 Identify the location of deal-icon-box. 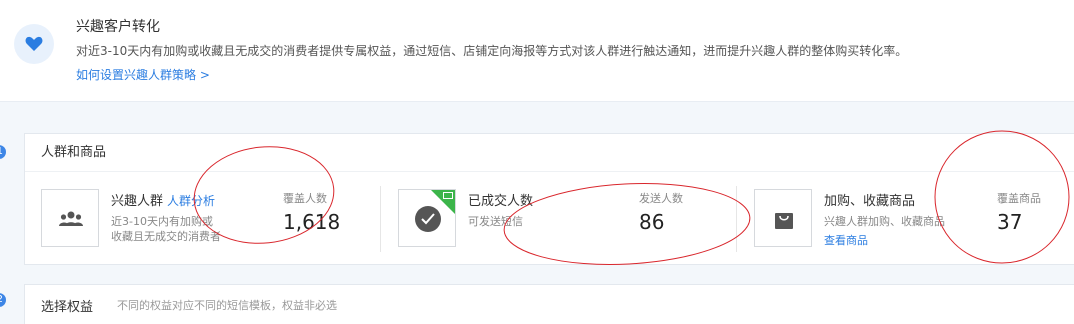
(427, 218).